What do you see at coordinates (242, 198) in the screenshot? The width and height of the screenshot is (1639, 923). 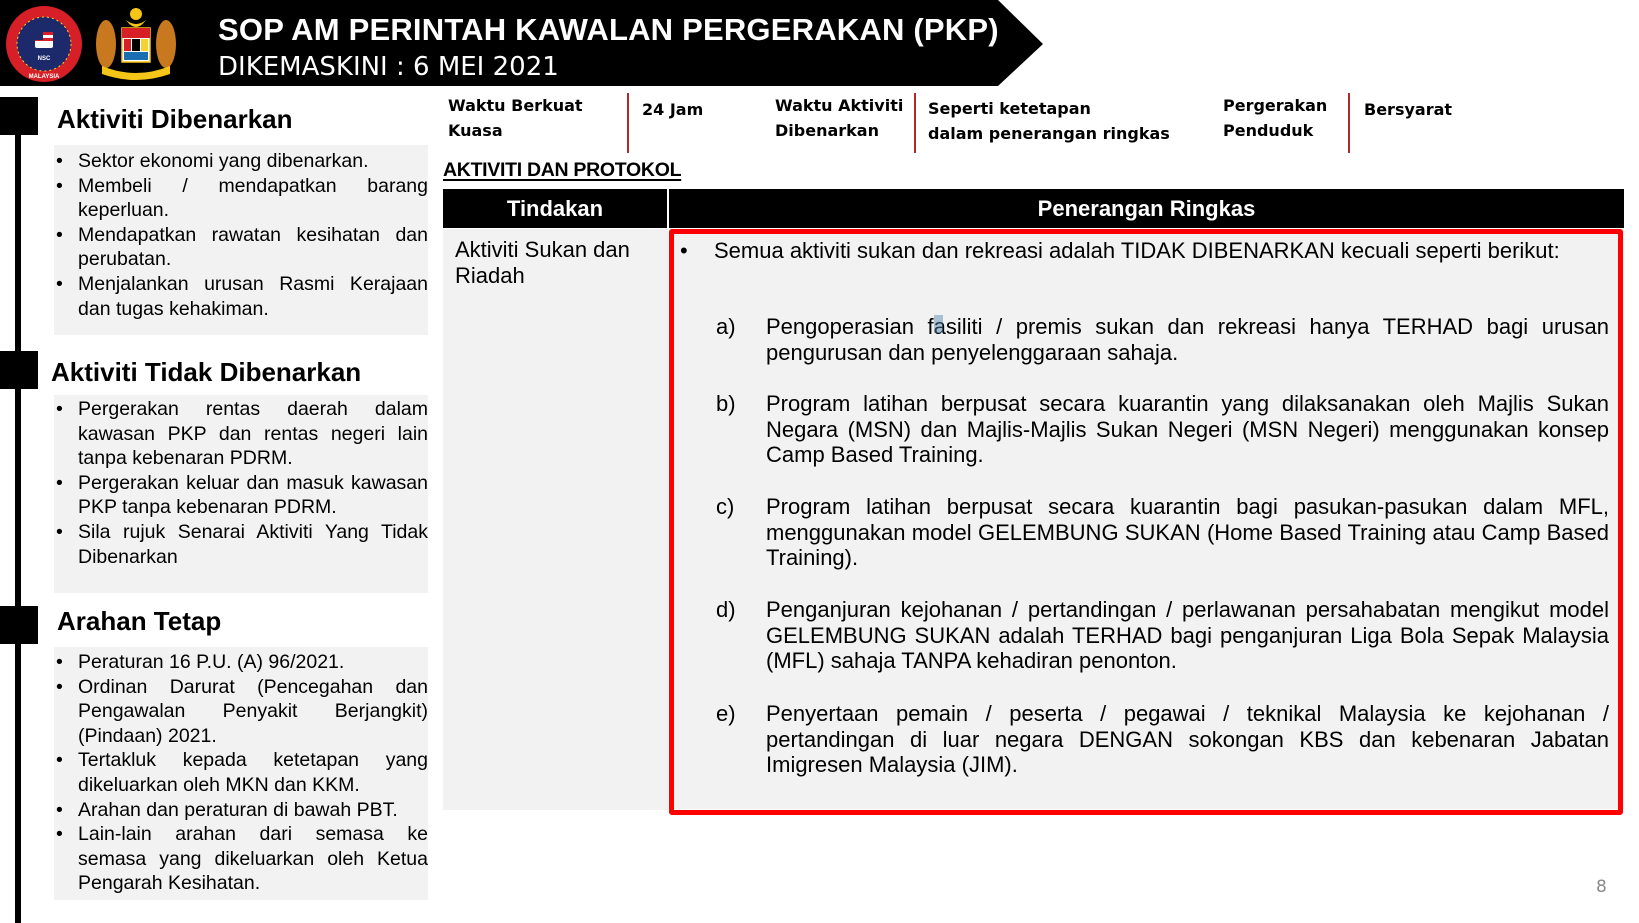 I see `list-item: Membeli / mendapatkan barang keperluan.` at bounding box center [242, 198].